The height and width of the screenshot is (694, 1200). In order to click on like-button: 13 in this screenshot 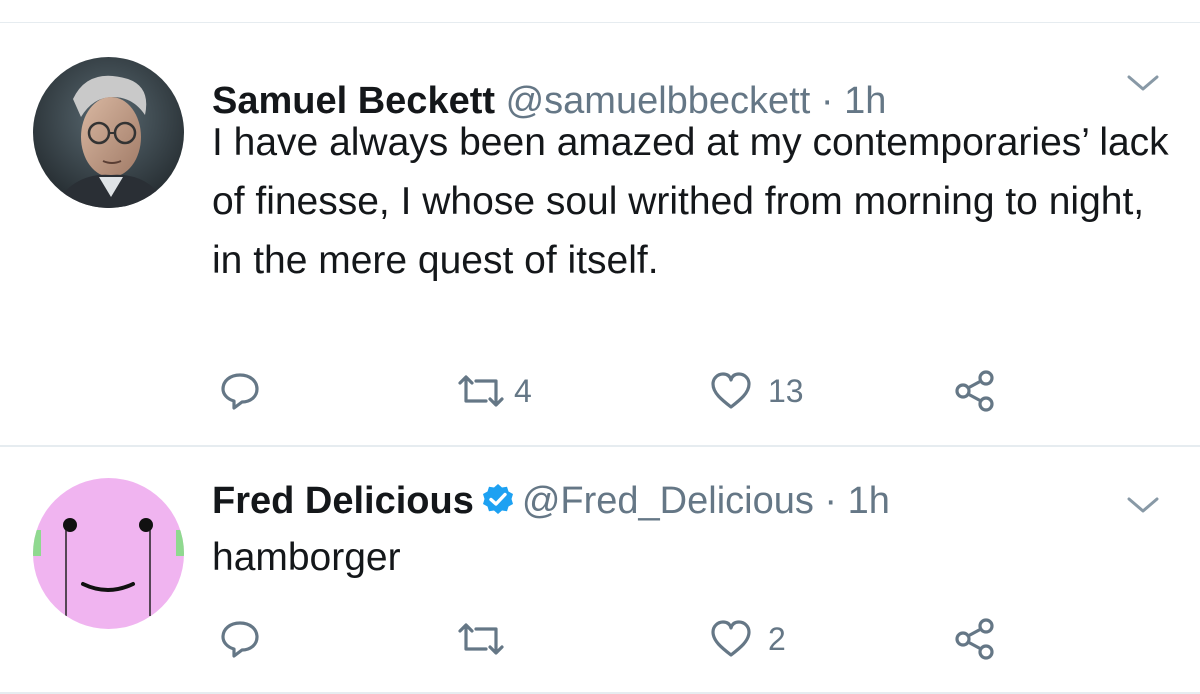, I will do `click(756, 391)`.